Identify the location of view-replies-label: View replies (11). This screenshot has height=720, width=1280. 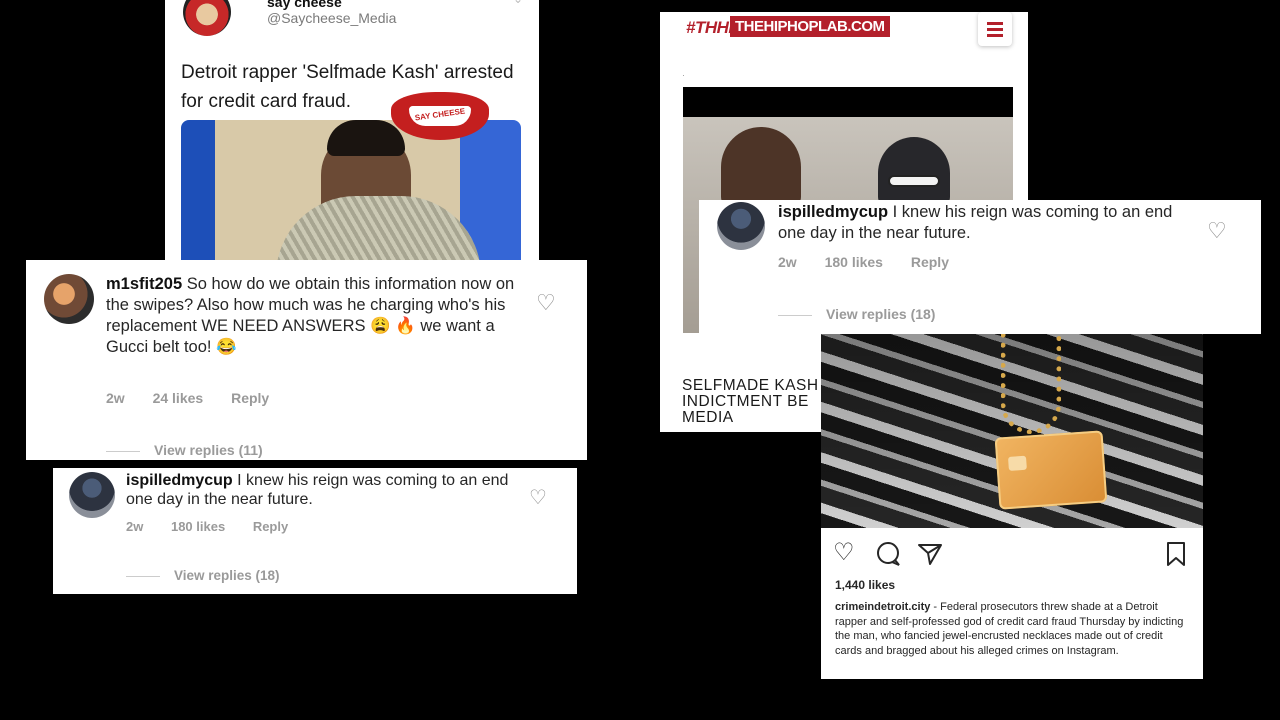
(208, 450).